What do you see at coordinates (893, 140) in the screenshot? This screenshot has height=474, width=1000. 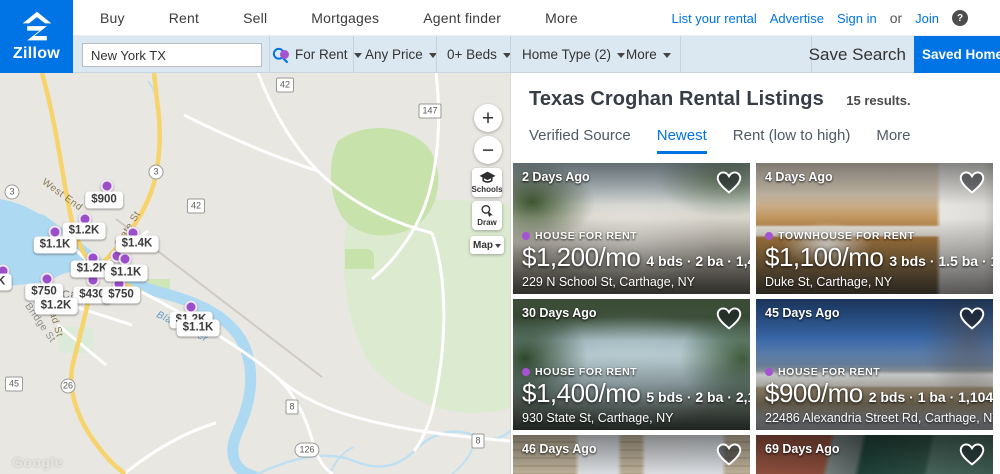 I see `sort-more: More` at bounding box center [893, 140].